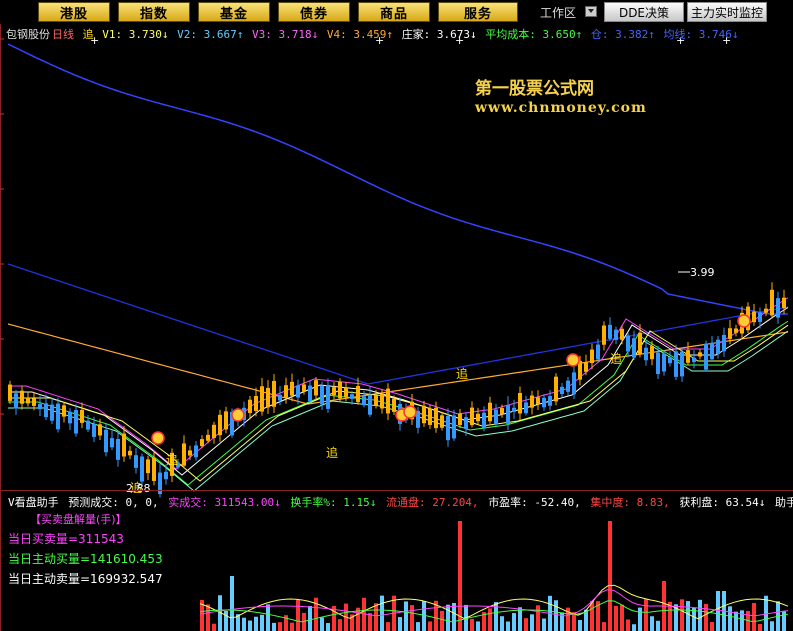 This screenshot has width=793, height=631. Describe the element at coordinates (33, 502) in the screenshot. I see `helper-title: V看盘助手` at that location.